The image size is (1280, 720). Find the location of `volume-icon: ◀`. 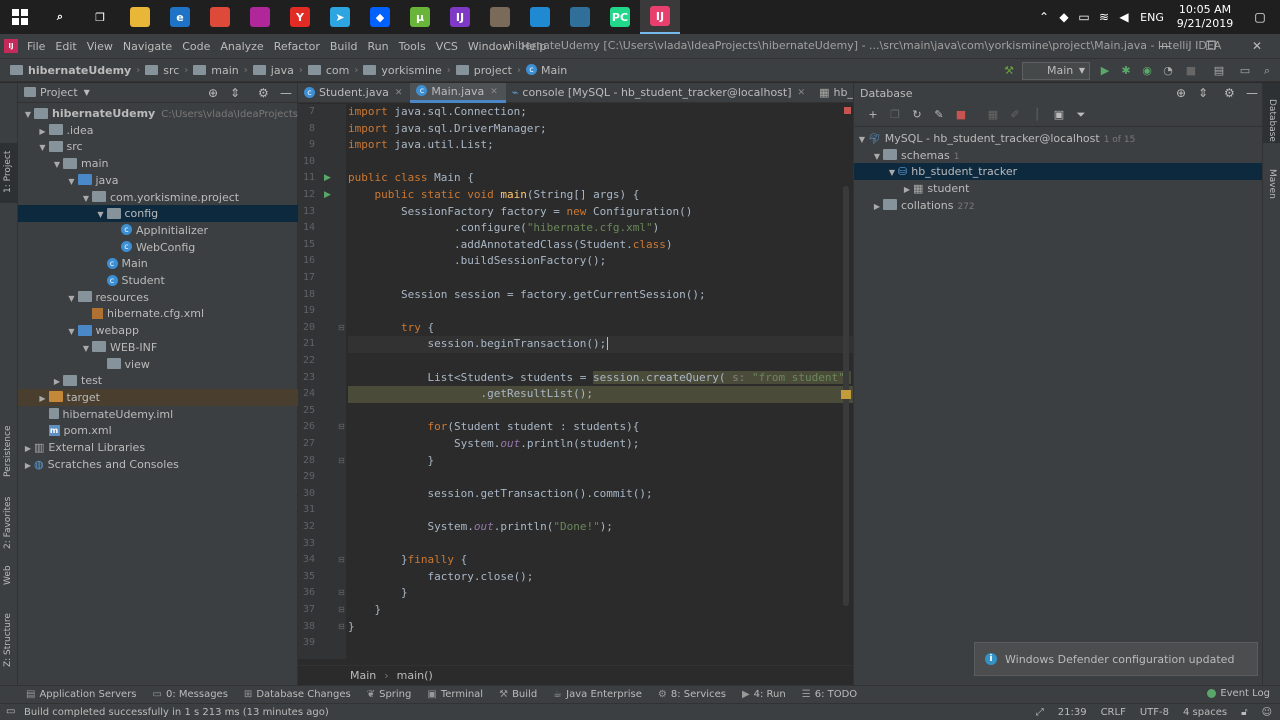

volume-icon: ◀ is located at coordinates (1124, 17).